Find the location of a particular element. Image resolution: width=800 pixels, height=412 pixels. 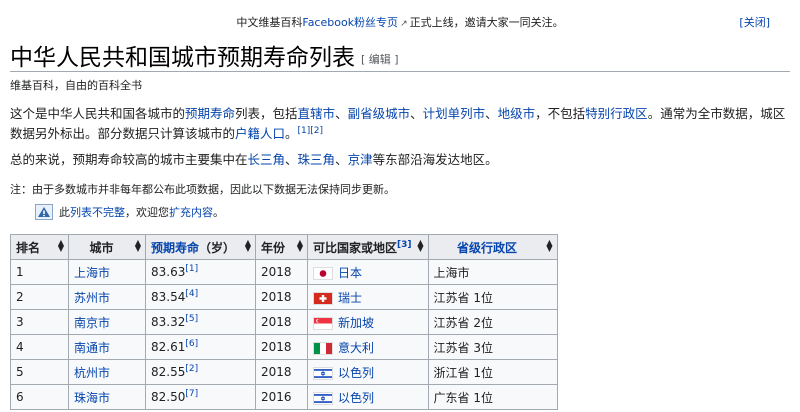

city-link: 杭州市 is located at coordinates (92, 373).